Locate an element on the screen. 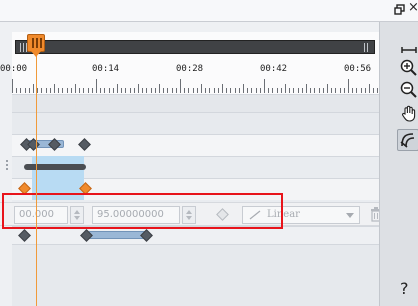  pan-hand-icon is located at coordinates (408, 114).